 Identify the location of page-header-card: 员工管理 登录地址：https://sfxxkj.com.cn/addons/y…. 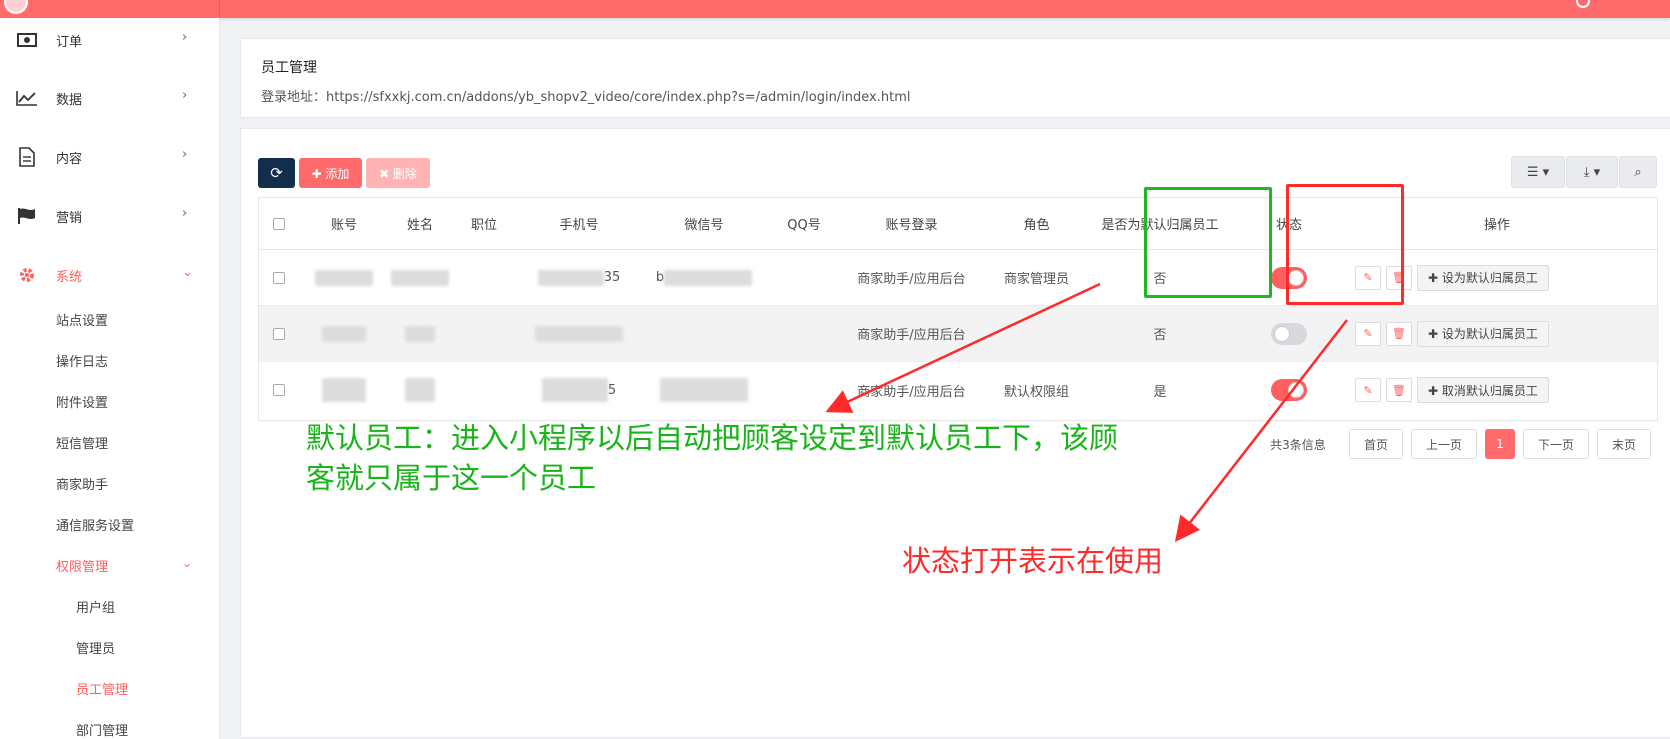
(955, 78).